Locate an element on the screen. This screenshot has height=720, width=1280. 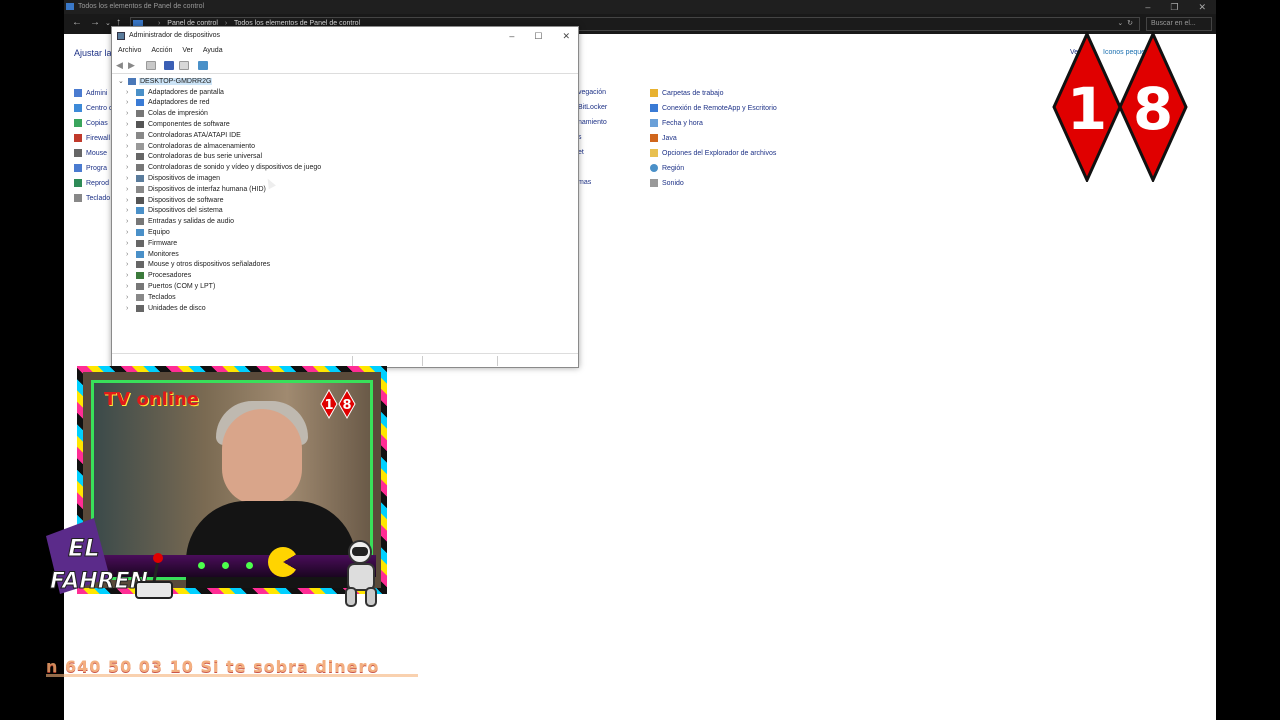
cp-item-work-folders: Carpetas de trabajo is located at coordinates (686, 93).